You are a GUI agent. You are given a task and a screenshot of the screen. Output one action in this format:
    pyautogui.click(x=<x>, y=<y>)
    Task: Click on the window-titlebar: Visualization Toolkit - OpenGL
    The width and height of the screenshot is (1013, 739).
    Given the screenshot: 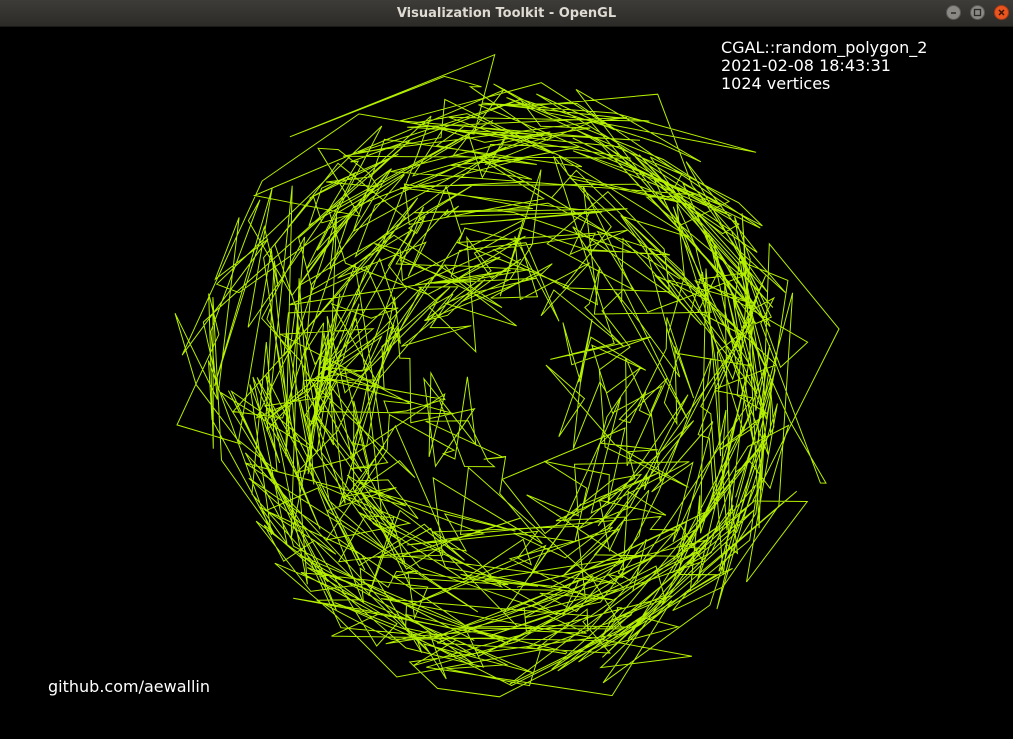 What is the action you would take?
    pyautogui.click(x=506, y=13)
    